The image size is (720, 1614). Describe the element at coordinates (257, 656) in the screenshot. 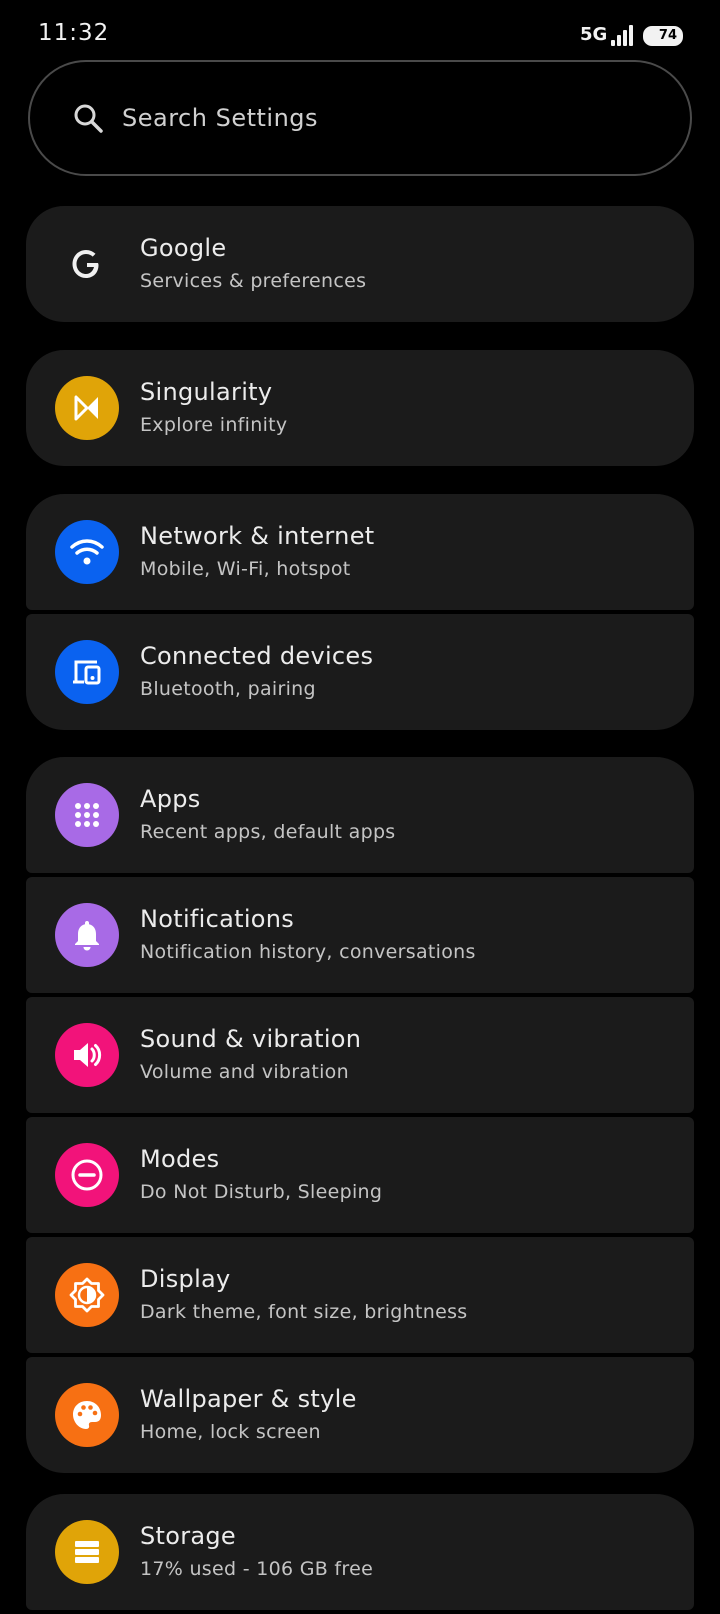

I see `item-title: Connected devices` at that location.